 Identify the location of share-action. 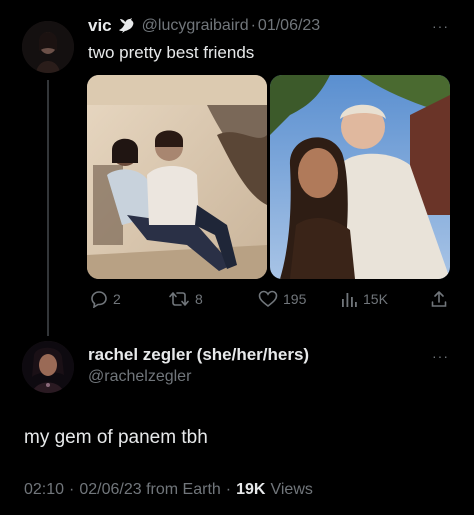
(439, 299).